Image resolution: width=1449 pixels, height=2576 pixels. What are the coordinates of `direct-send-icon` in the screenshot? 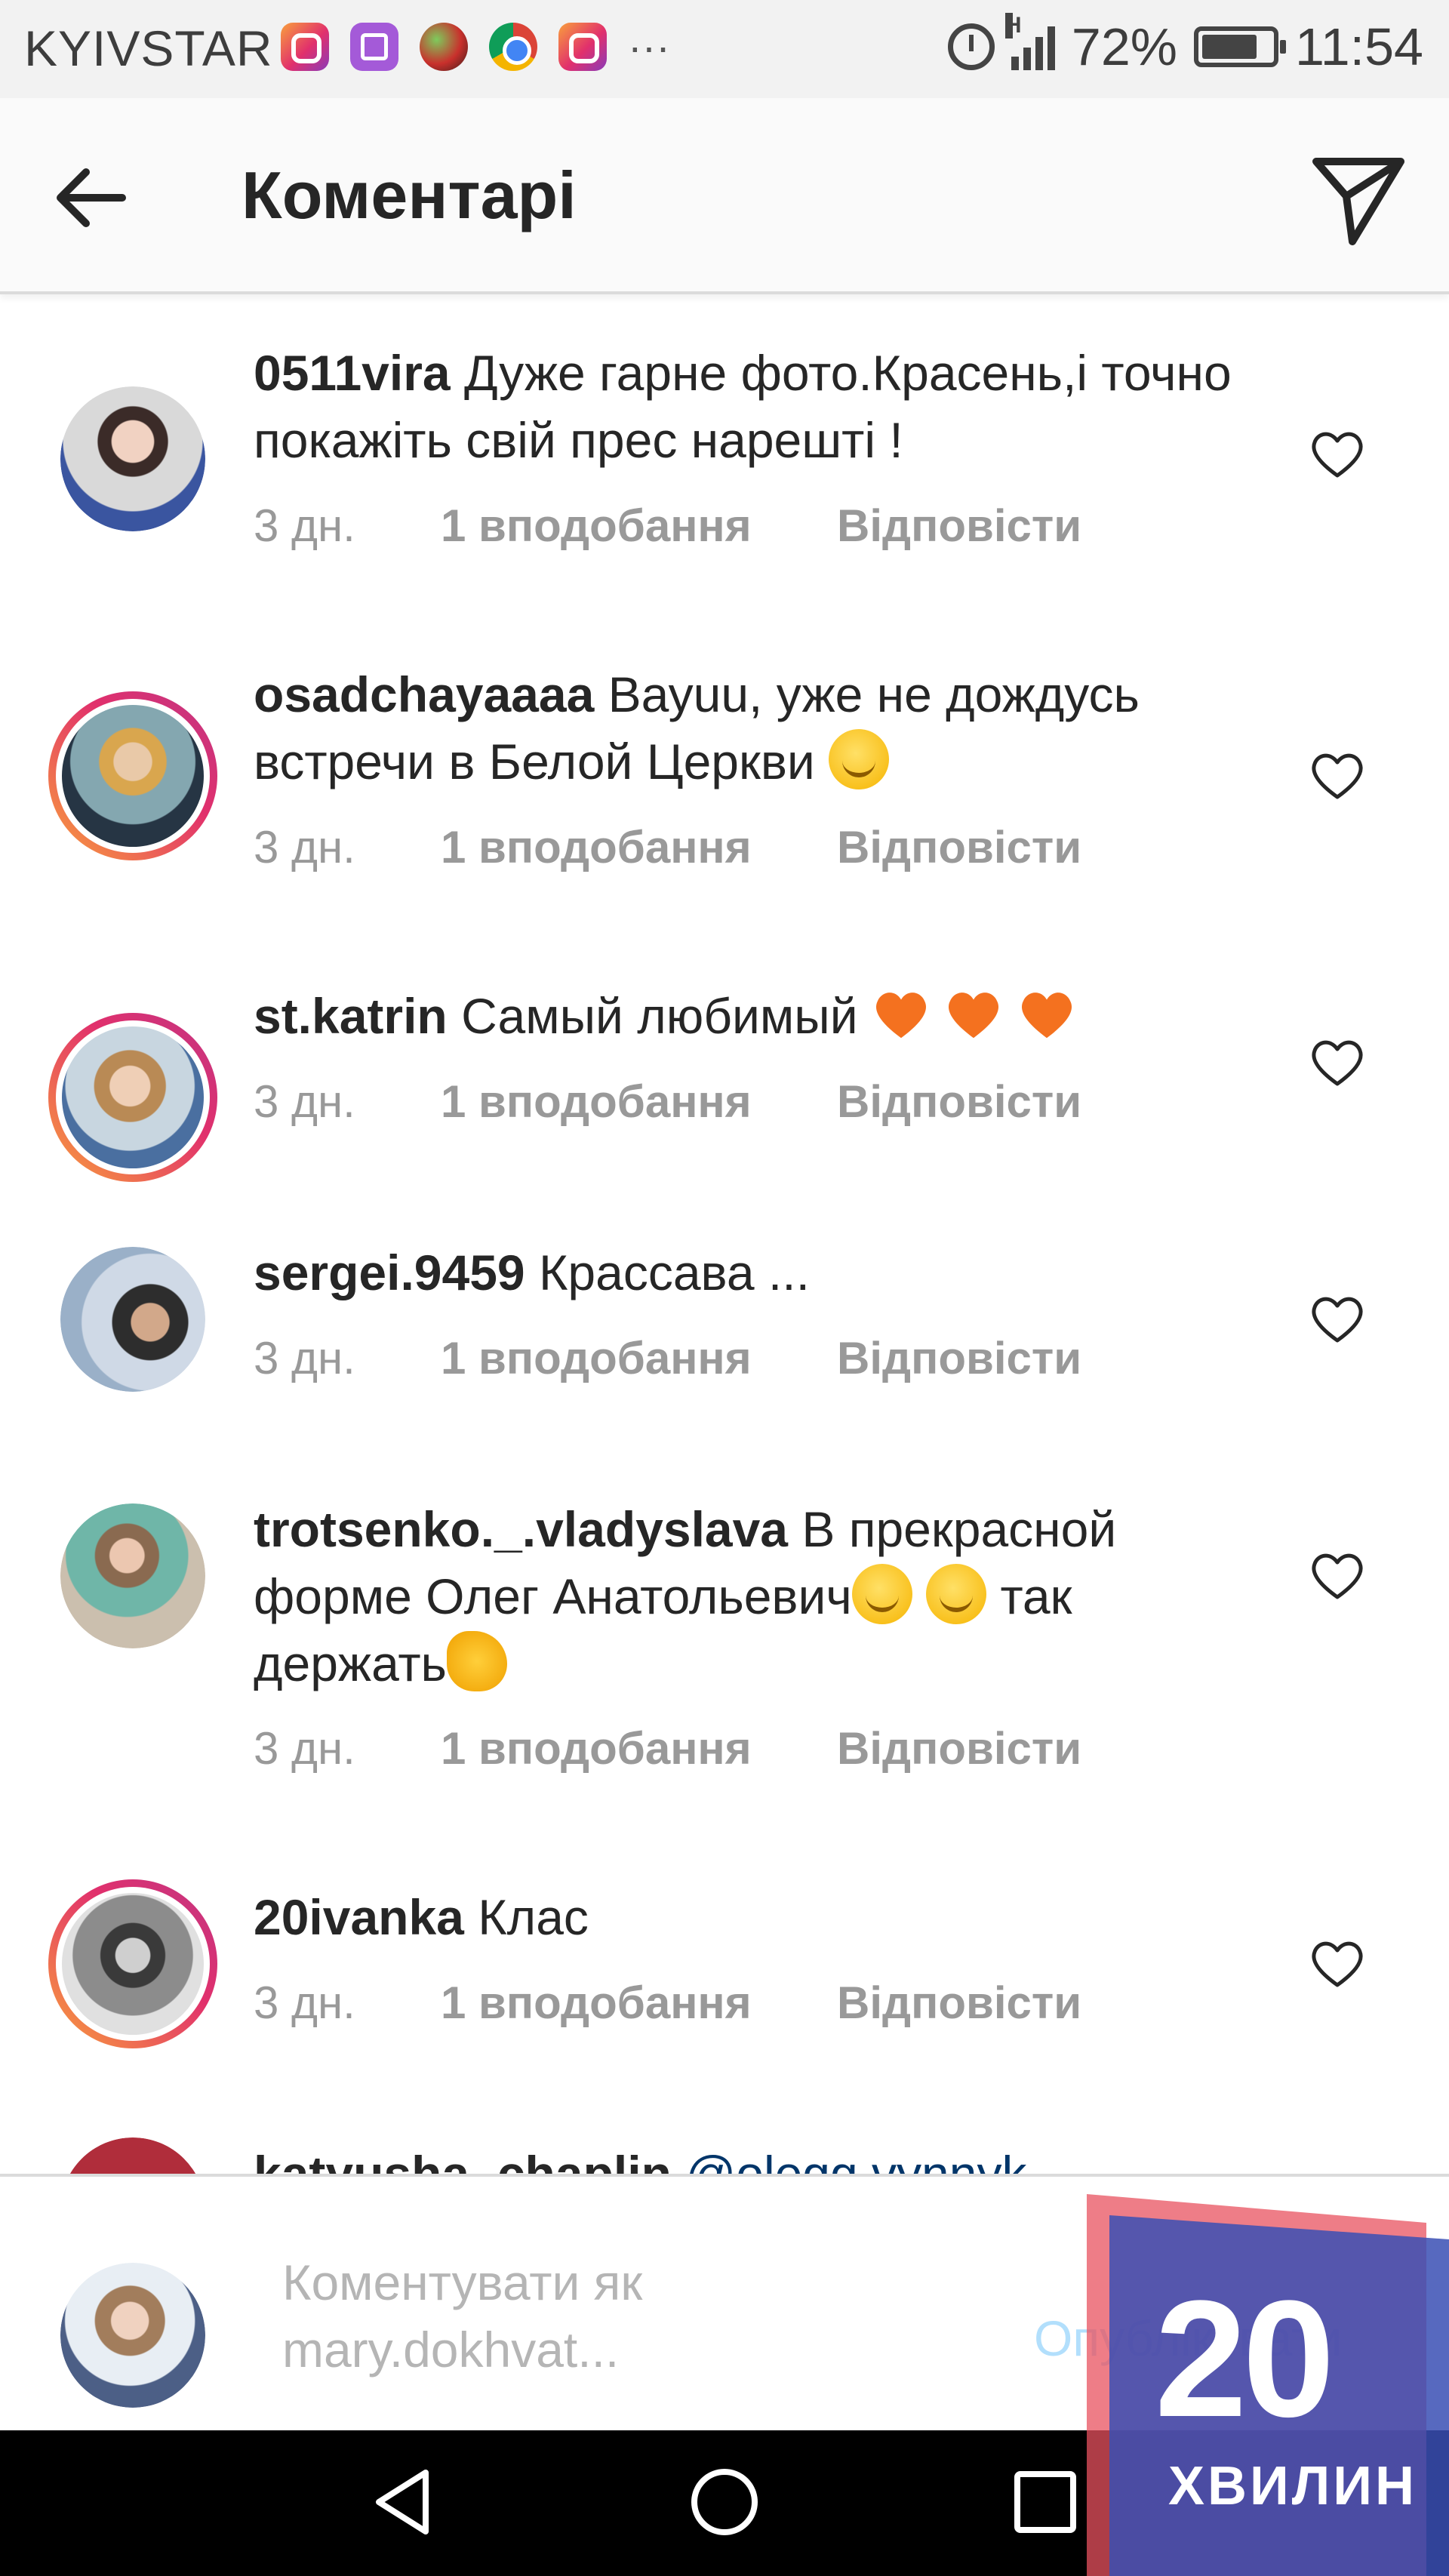 It's located at (1358, 199).